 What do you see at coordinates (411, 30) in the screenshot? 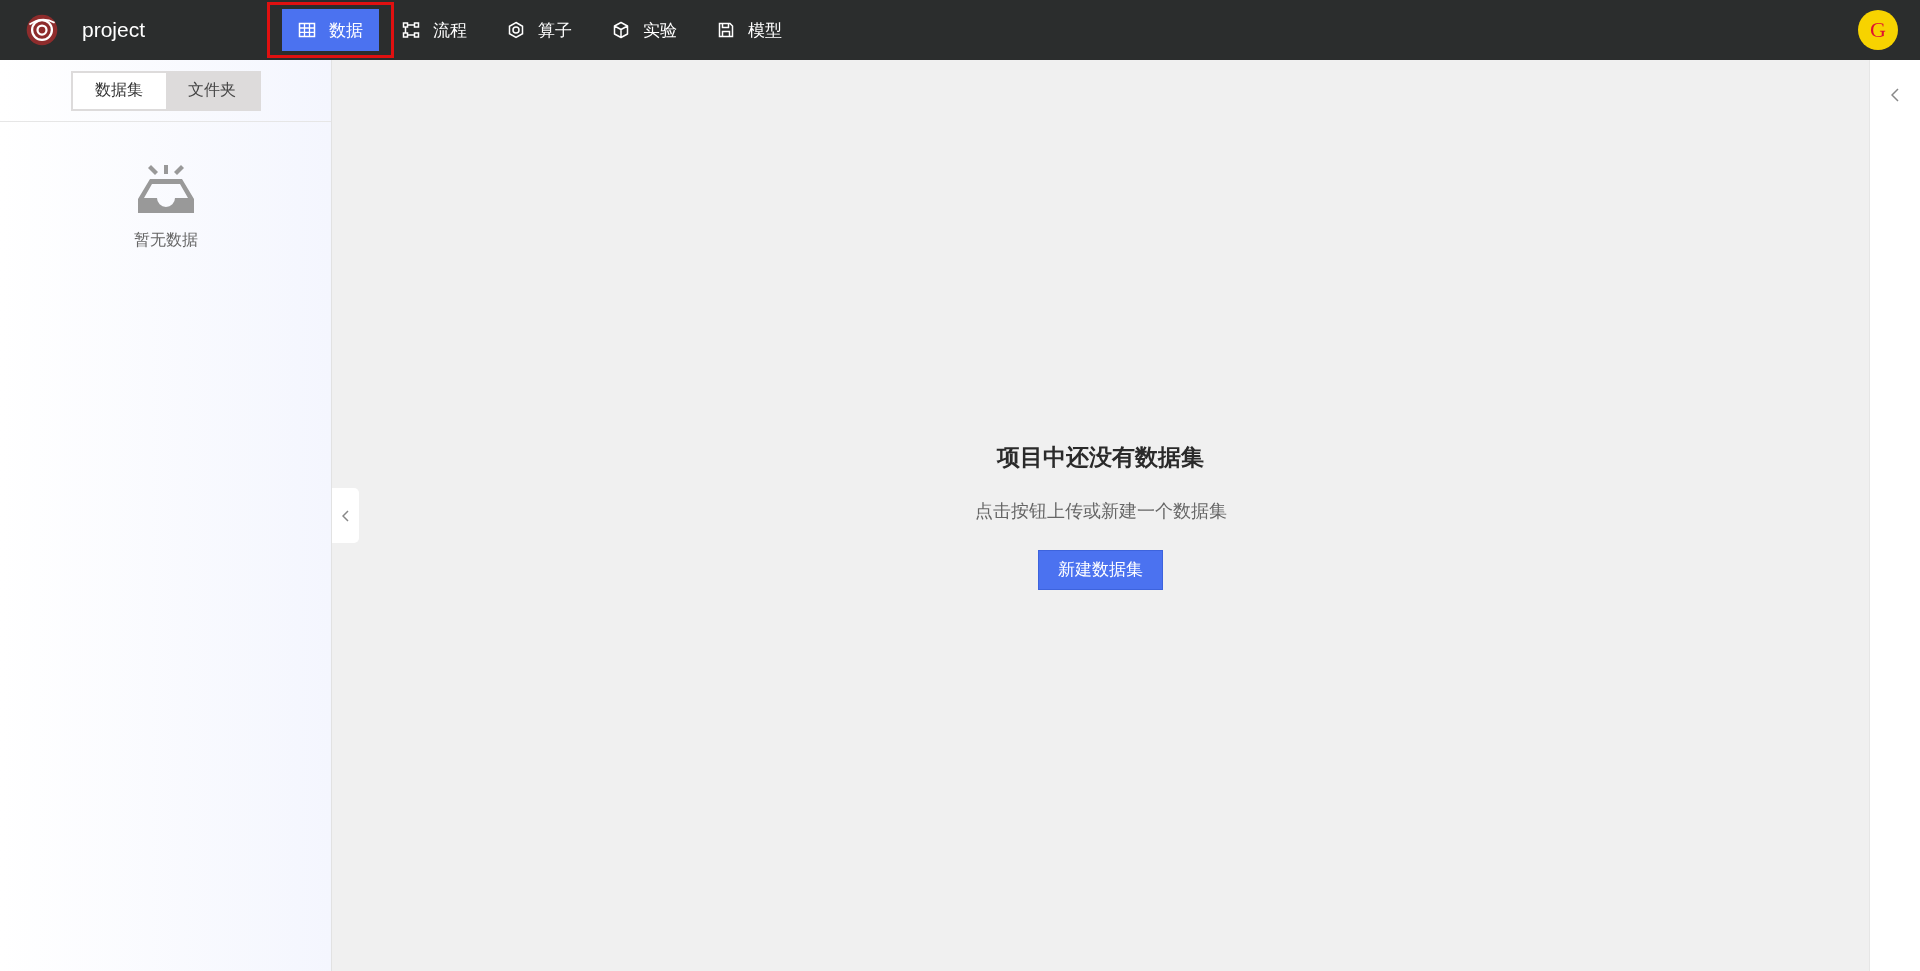
I see `flow-icon` at bounding box center [411, 30].